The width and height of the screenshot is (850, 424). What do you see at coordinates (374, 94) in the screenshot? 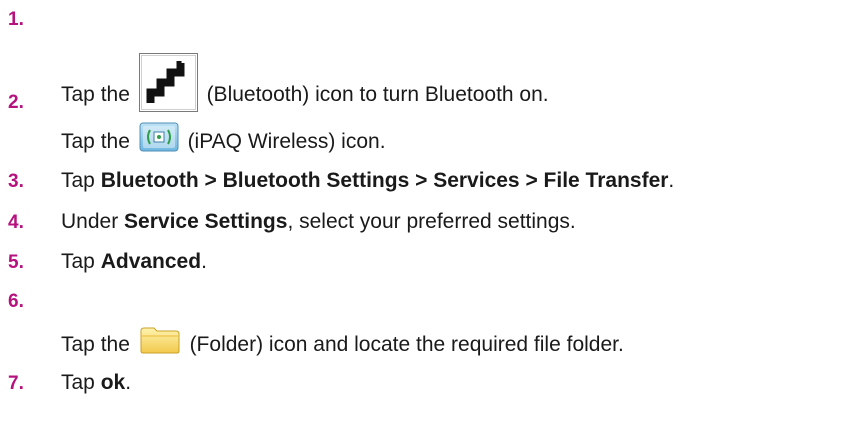
I see `step-1-post: (Bluetooth) icon to turn Bluetooth on.` at bounding box center [374, 94].